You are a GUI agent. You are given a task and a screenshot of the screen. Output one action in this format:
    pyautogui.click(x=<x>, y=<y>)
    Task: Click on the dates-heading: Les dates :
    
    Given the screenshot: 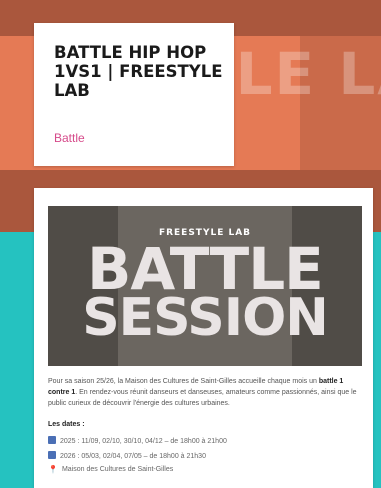 What is the action you would take?
    pyautogui.click(x=66, y=424)
    